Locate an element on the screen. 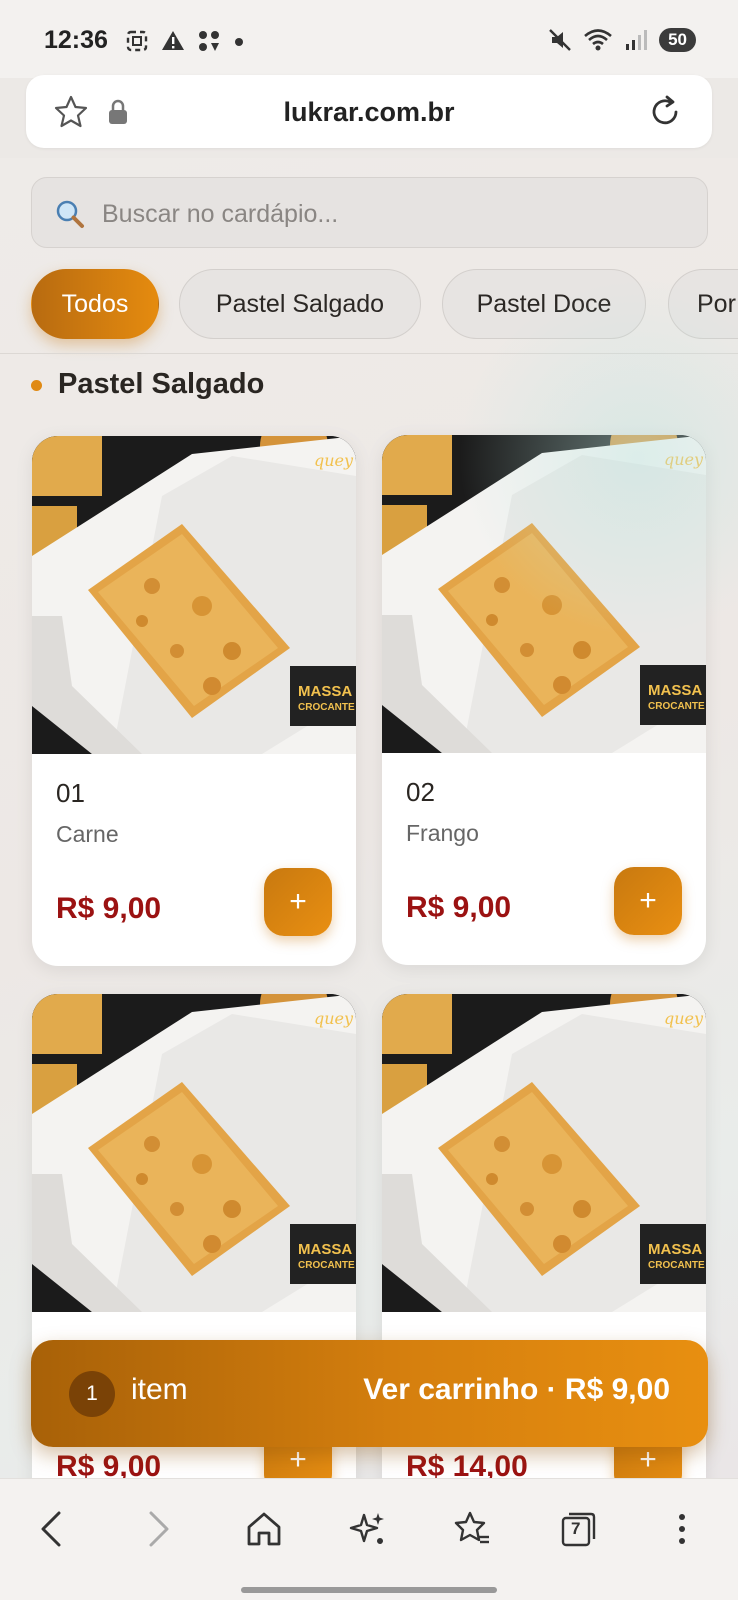  category-tabs: Todos Pastel Salgado Pastel Doce Por is located at coordinates (384, 305).